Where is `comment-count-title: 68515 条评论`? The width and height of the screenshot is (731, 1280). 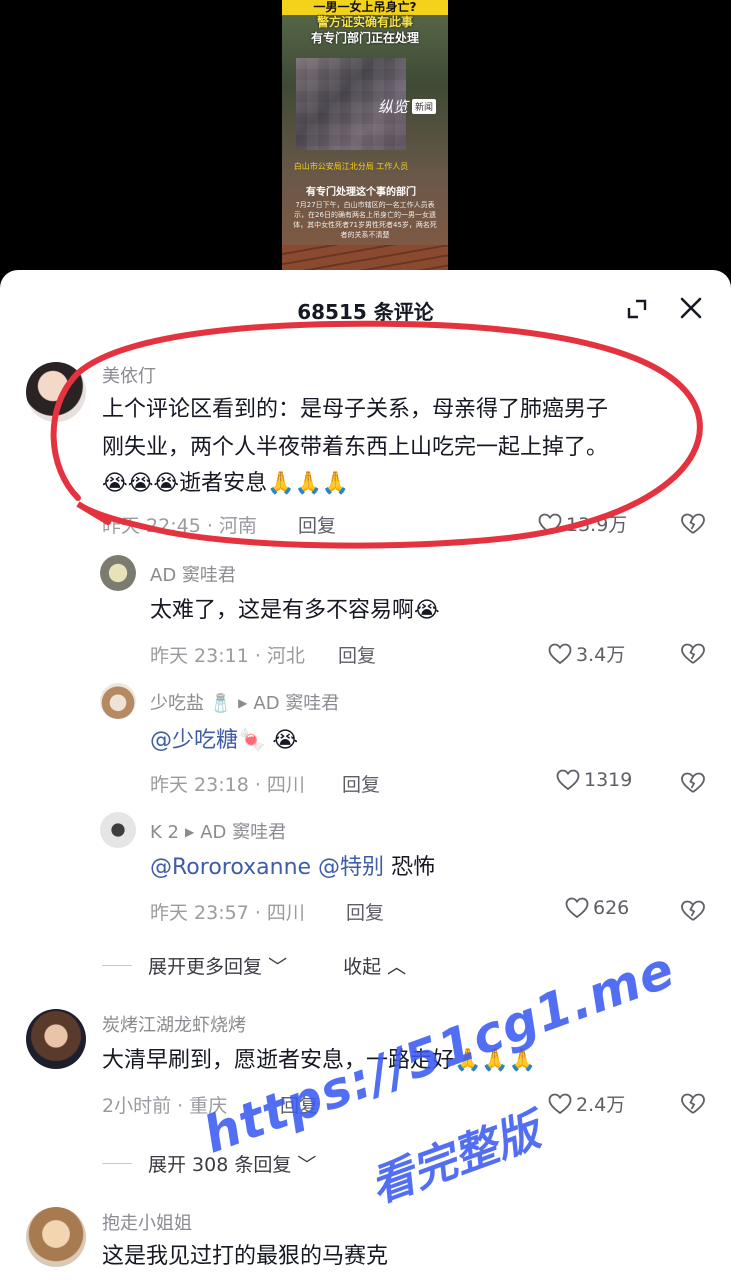
comment-count-title: 68515 条评论 is located at coordinates (365, 312).